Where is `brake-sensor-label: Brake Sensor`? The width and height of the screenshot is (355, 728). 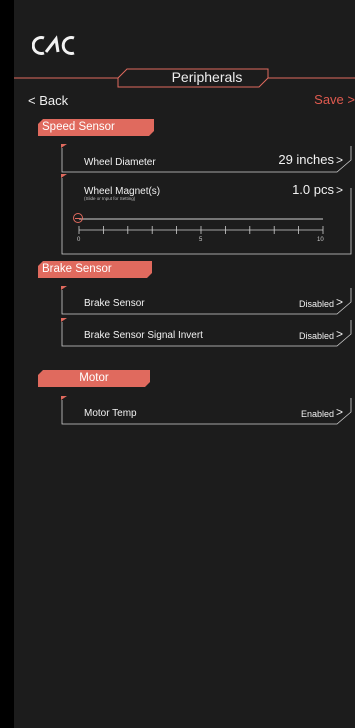
brake-sensor-label: Brake Sensor is located at coordinates (114, 303).